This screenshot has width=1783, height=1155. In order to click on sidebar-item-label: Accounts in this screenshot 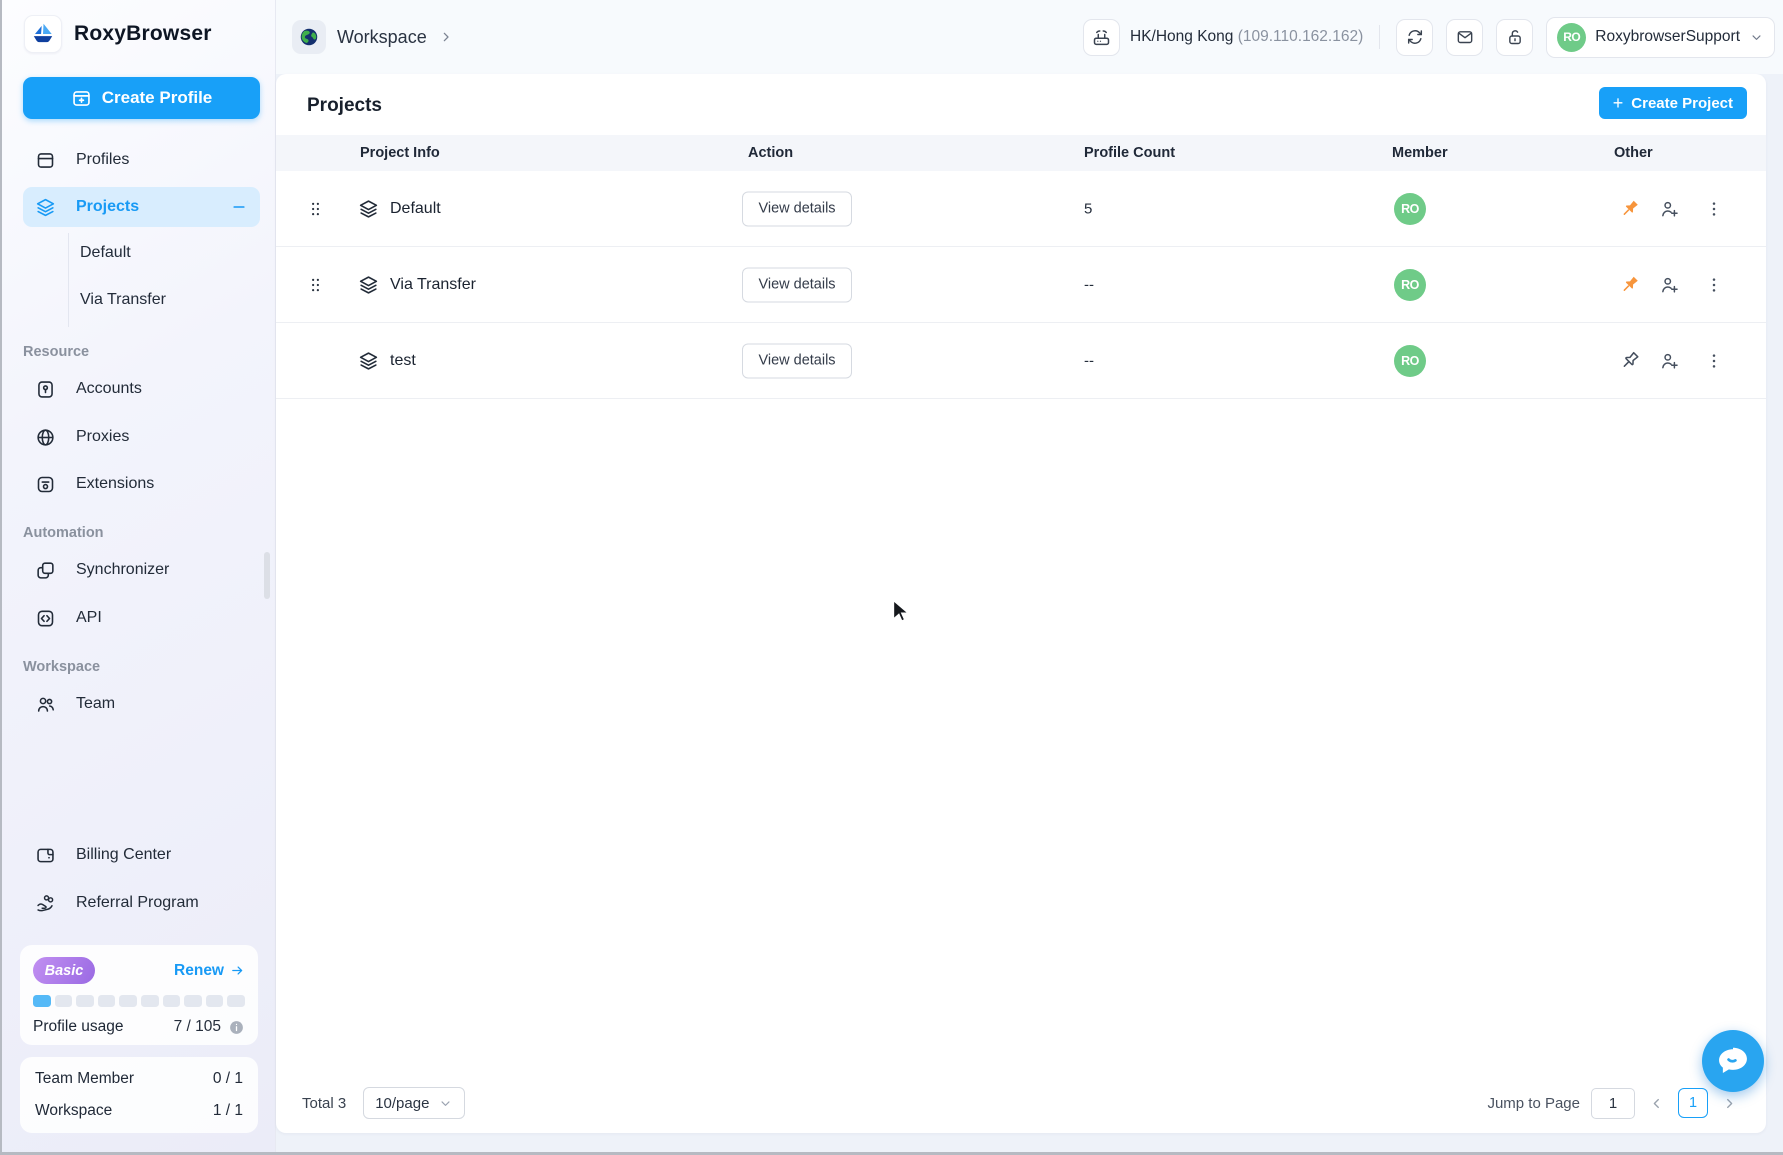, I will do `click(109, 388)`.